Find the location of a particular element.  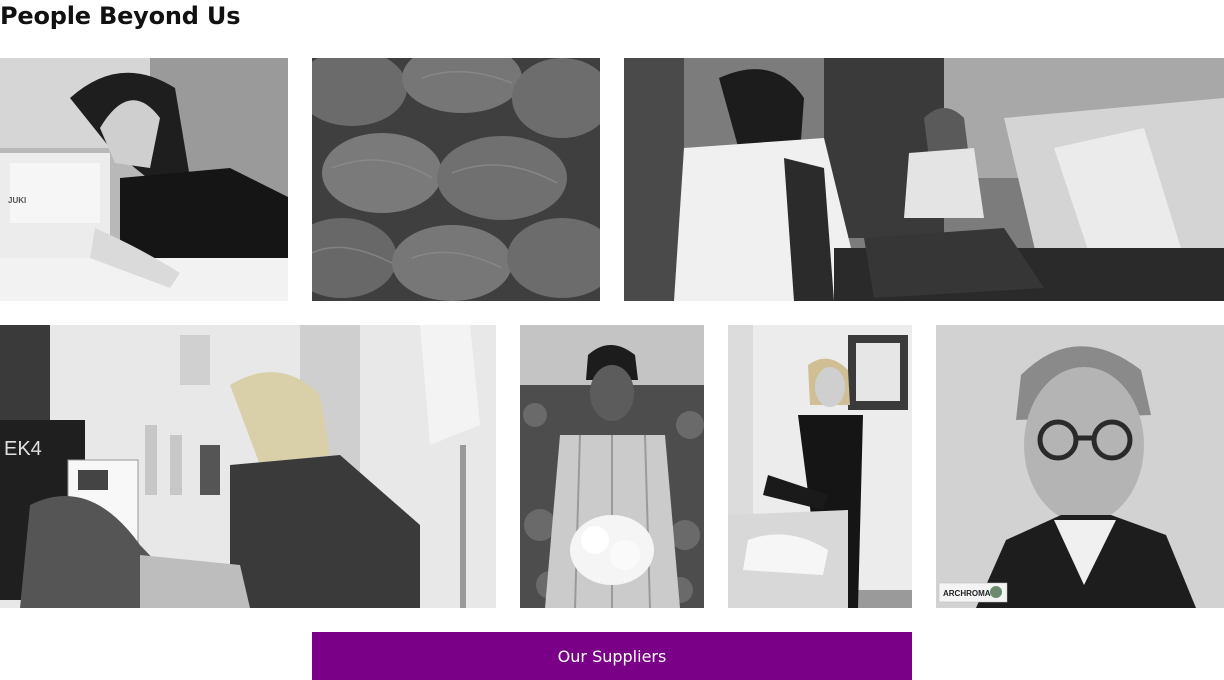

tailor-cutting-fabric-photo is located at coordinates (820, 466).